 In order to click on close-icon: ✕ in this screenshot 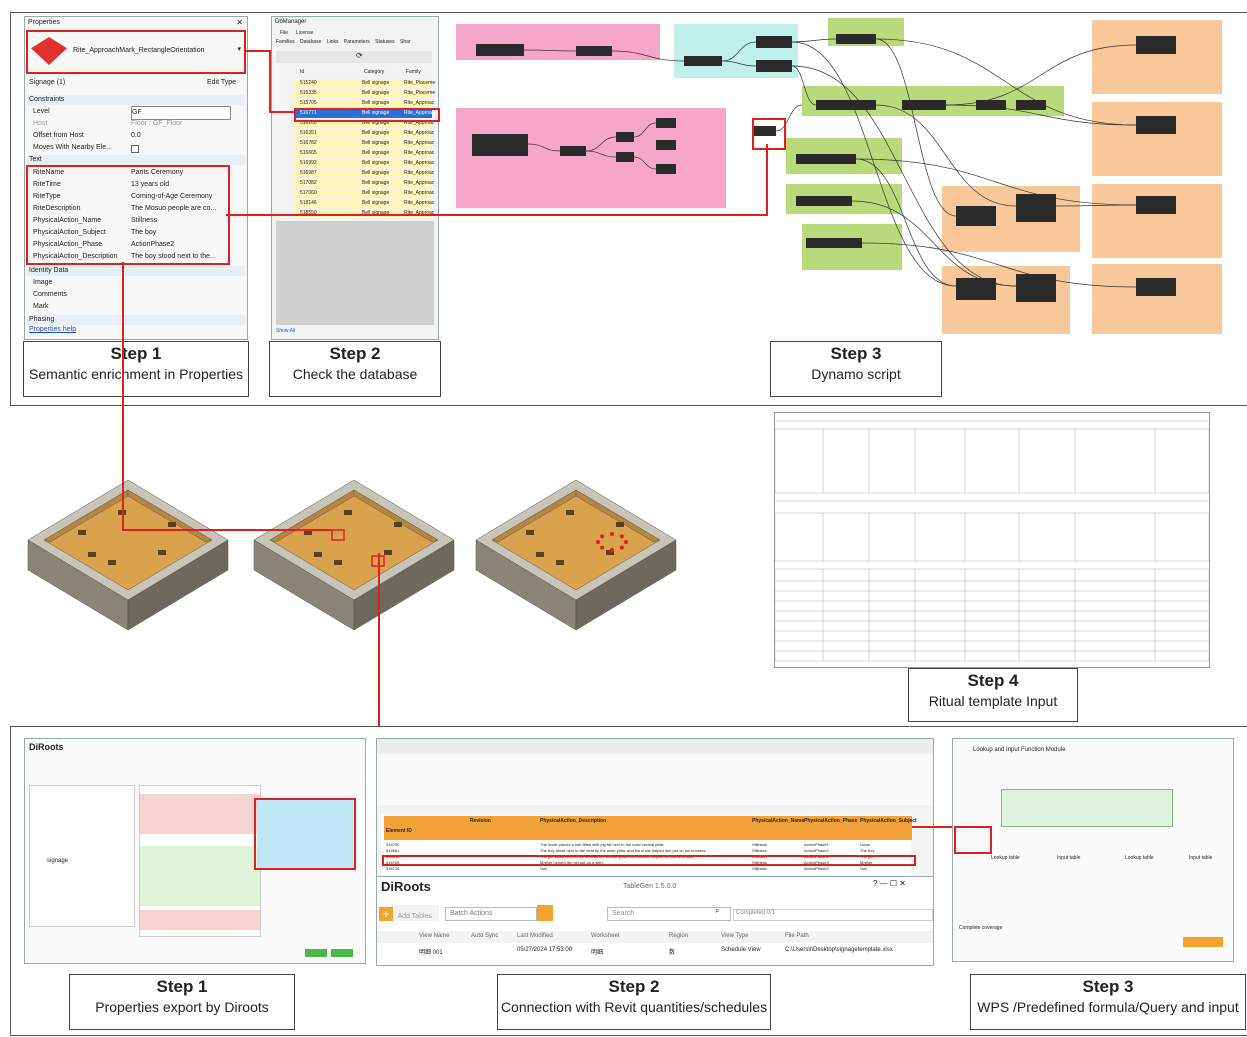, I will do `click(239, 22)`.